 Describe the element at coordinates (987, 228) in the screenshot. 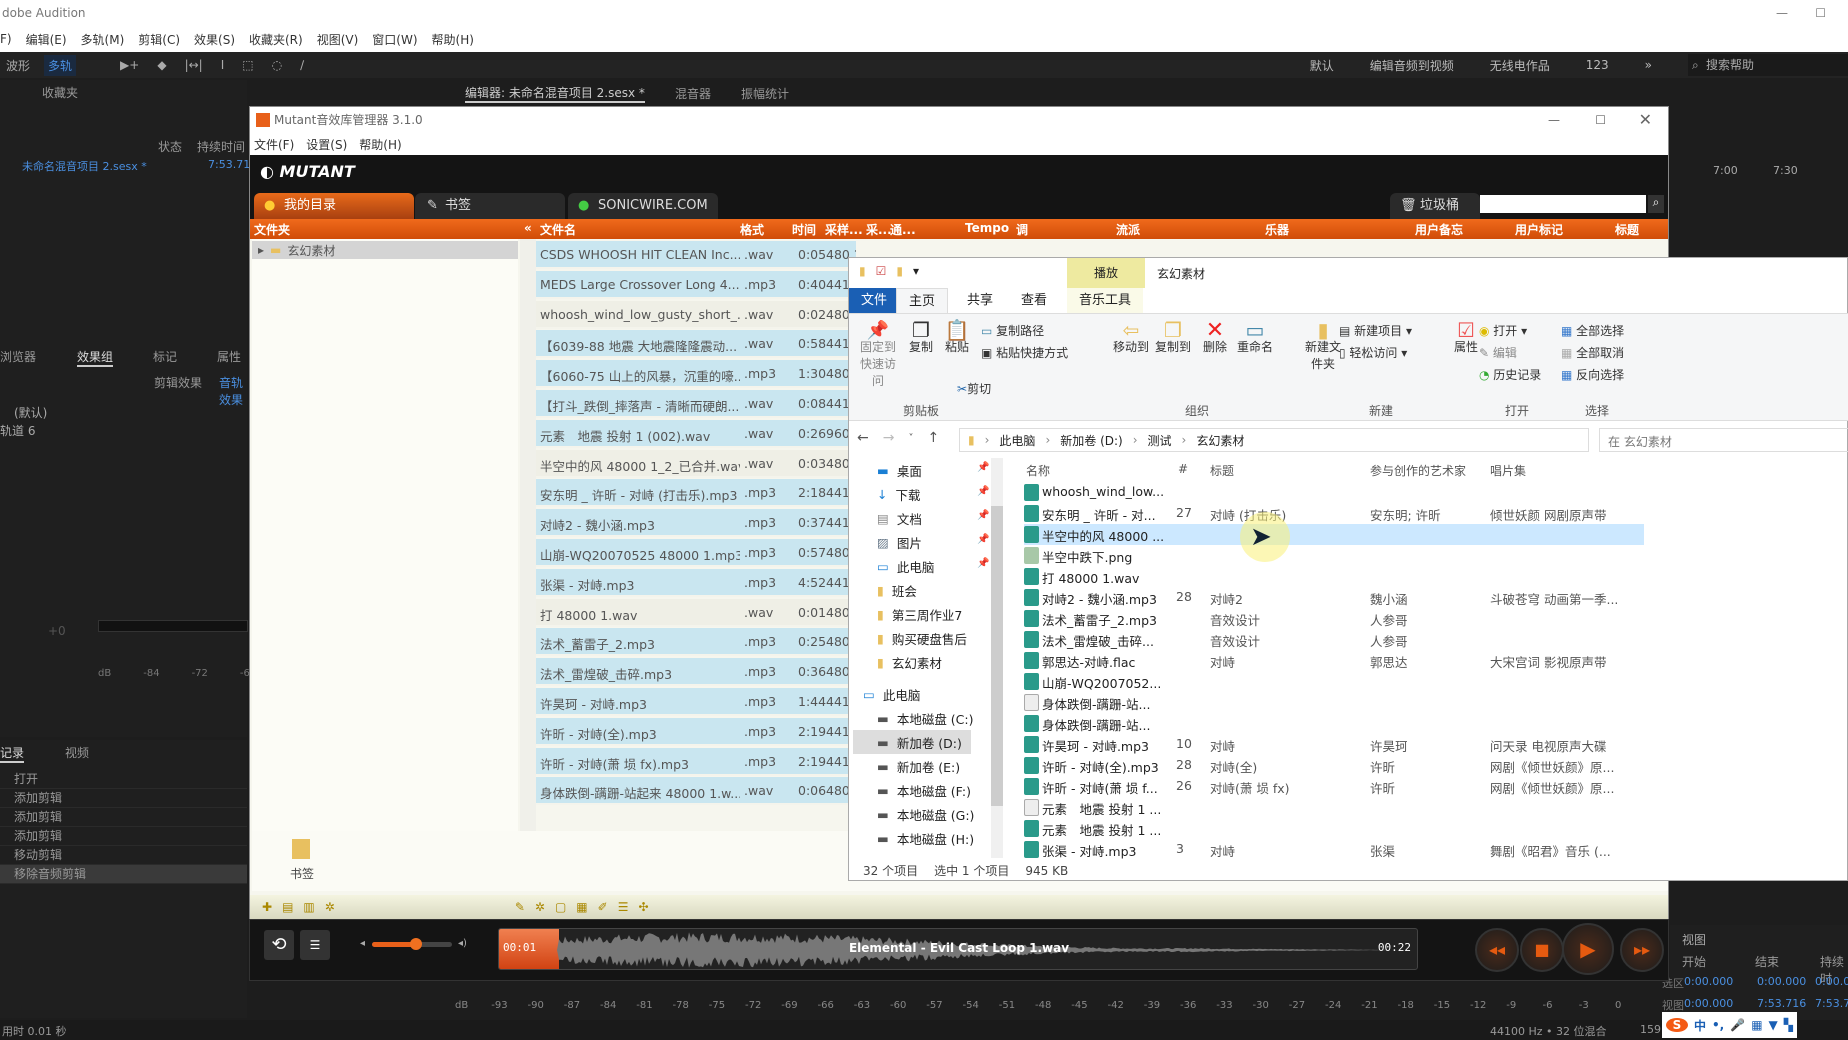

I see `col-tempo: Tempo` at that location.